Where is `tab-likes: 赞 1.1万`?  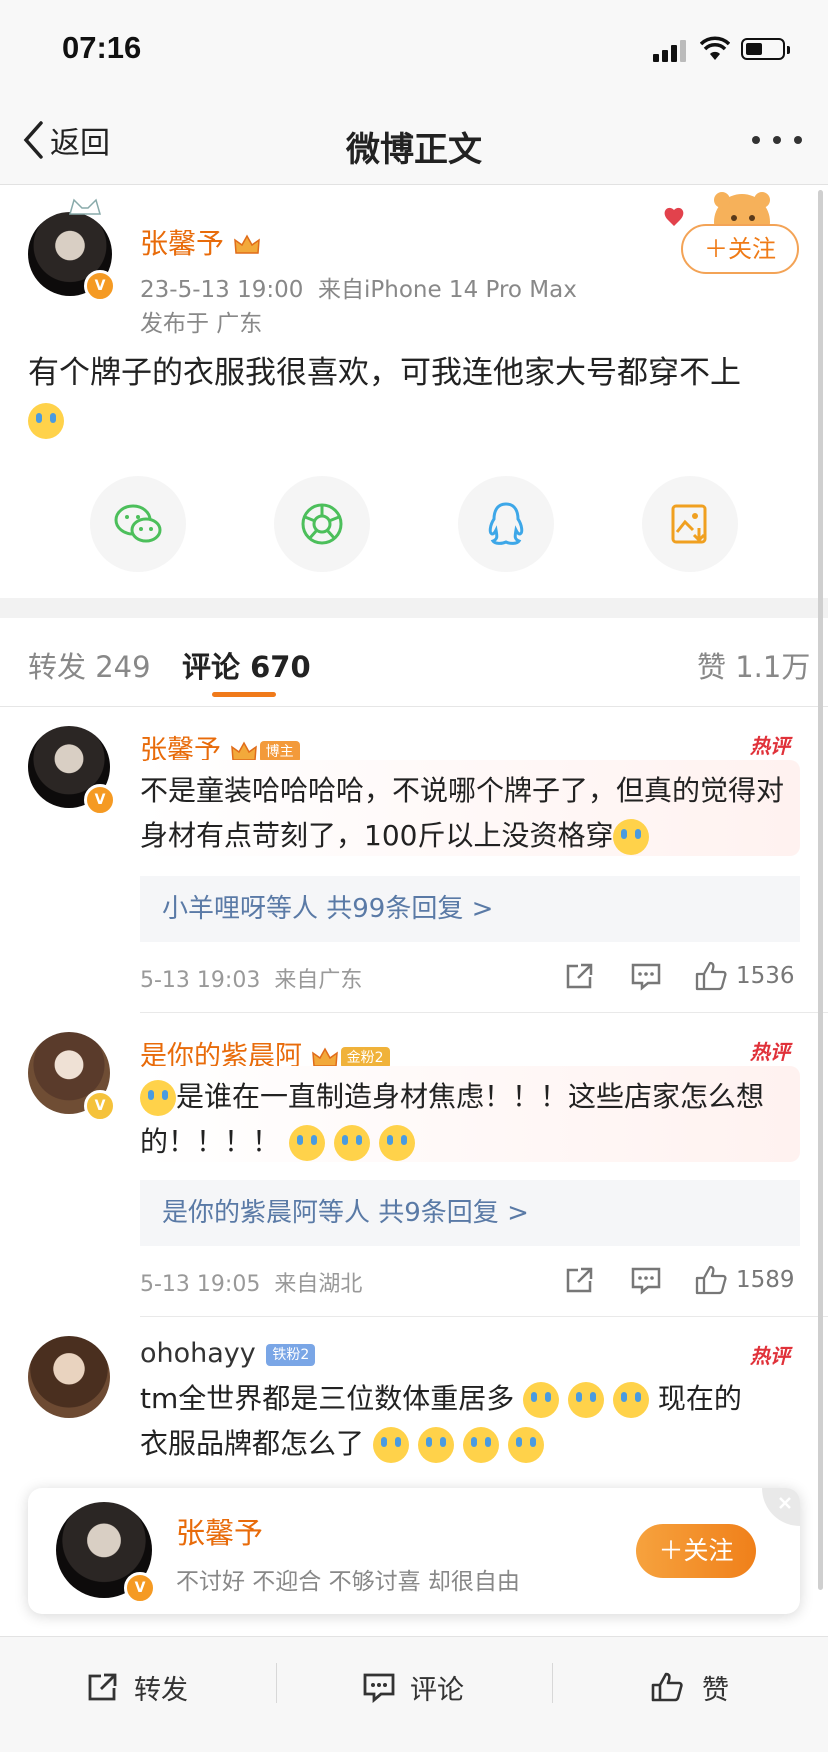
tab-likes: 赞 1.1万 is located at coordinates (753, 665).